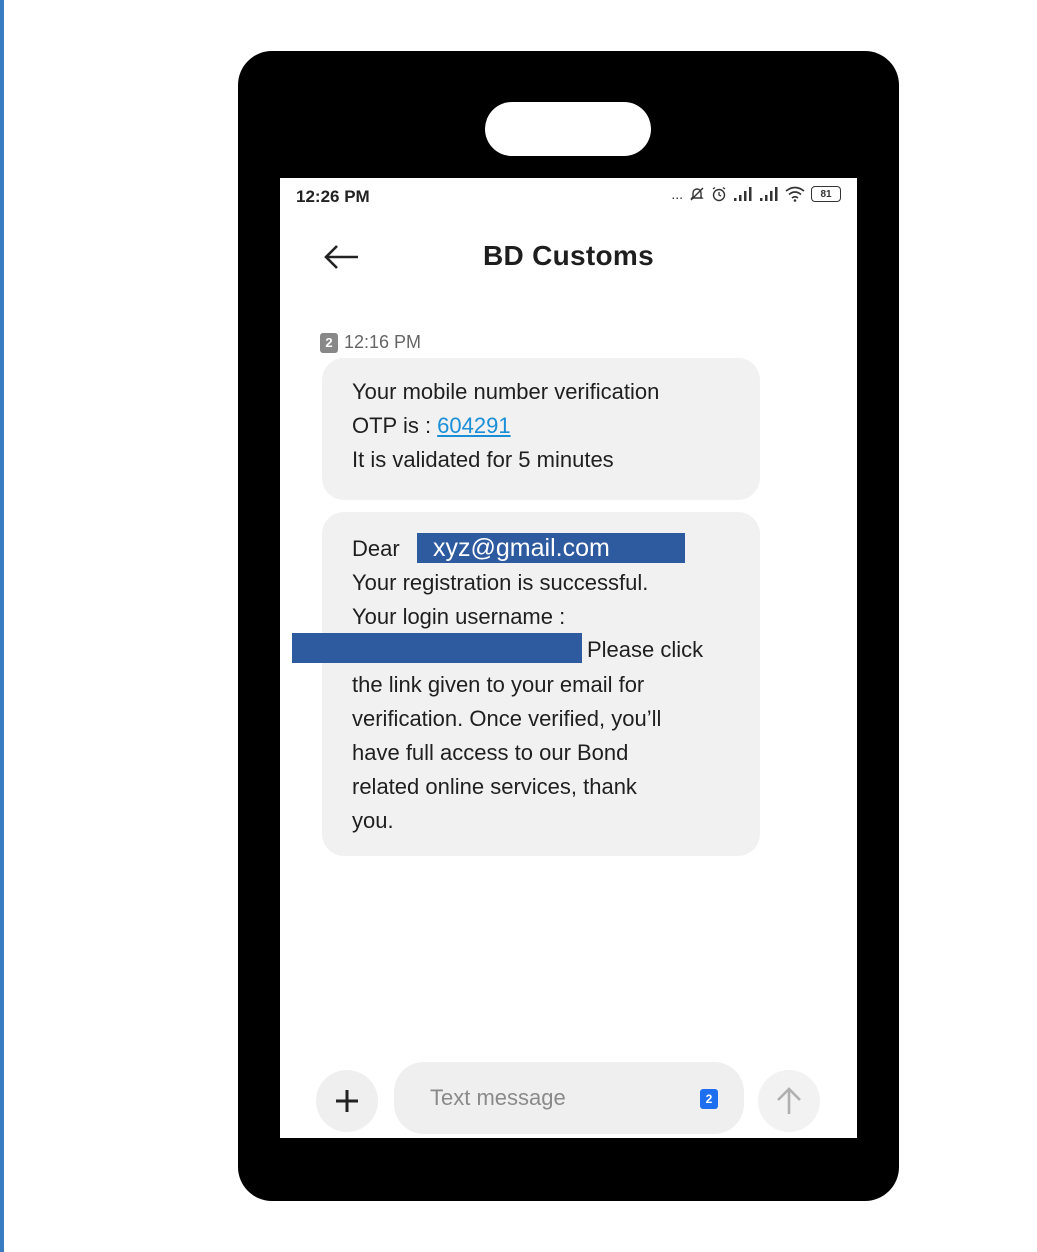 The image size is (1037, 1252). Describe the element at coordinates (473, 425) in the screenshot. I see `otp-code-link: 604291` at that location.